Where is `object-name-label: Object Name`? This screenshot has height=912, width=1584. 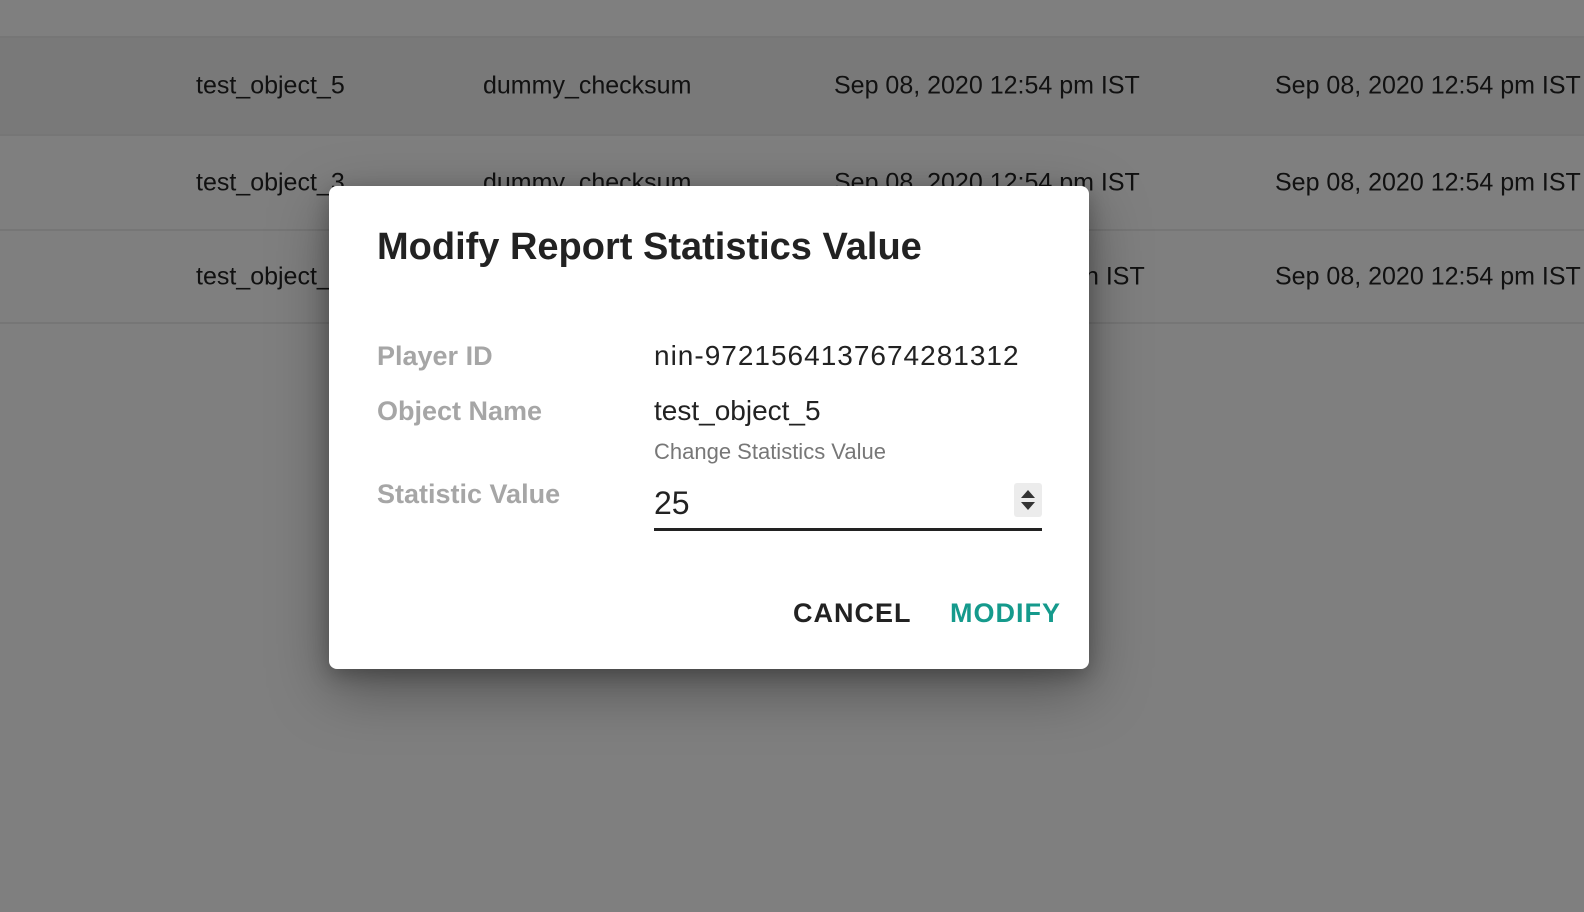
object-name-label: Object Name is located at coordinates (460, 411).